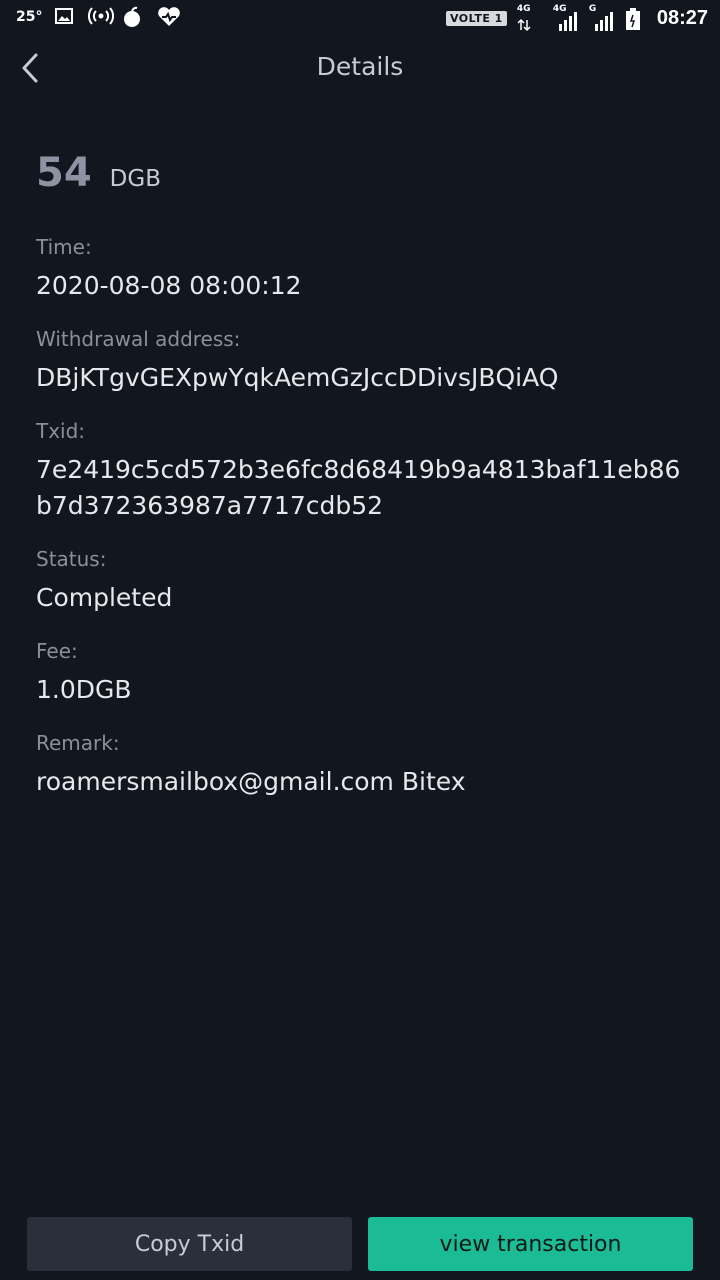 The width and height of the screenshot is (720, 1280). I want to click on fee-value: 1.0DGB, so click(84, 689).